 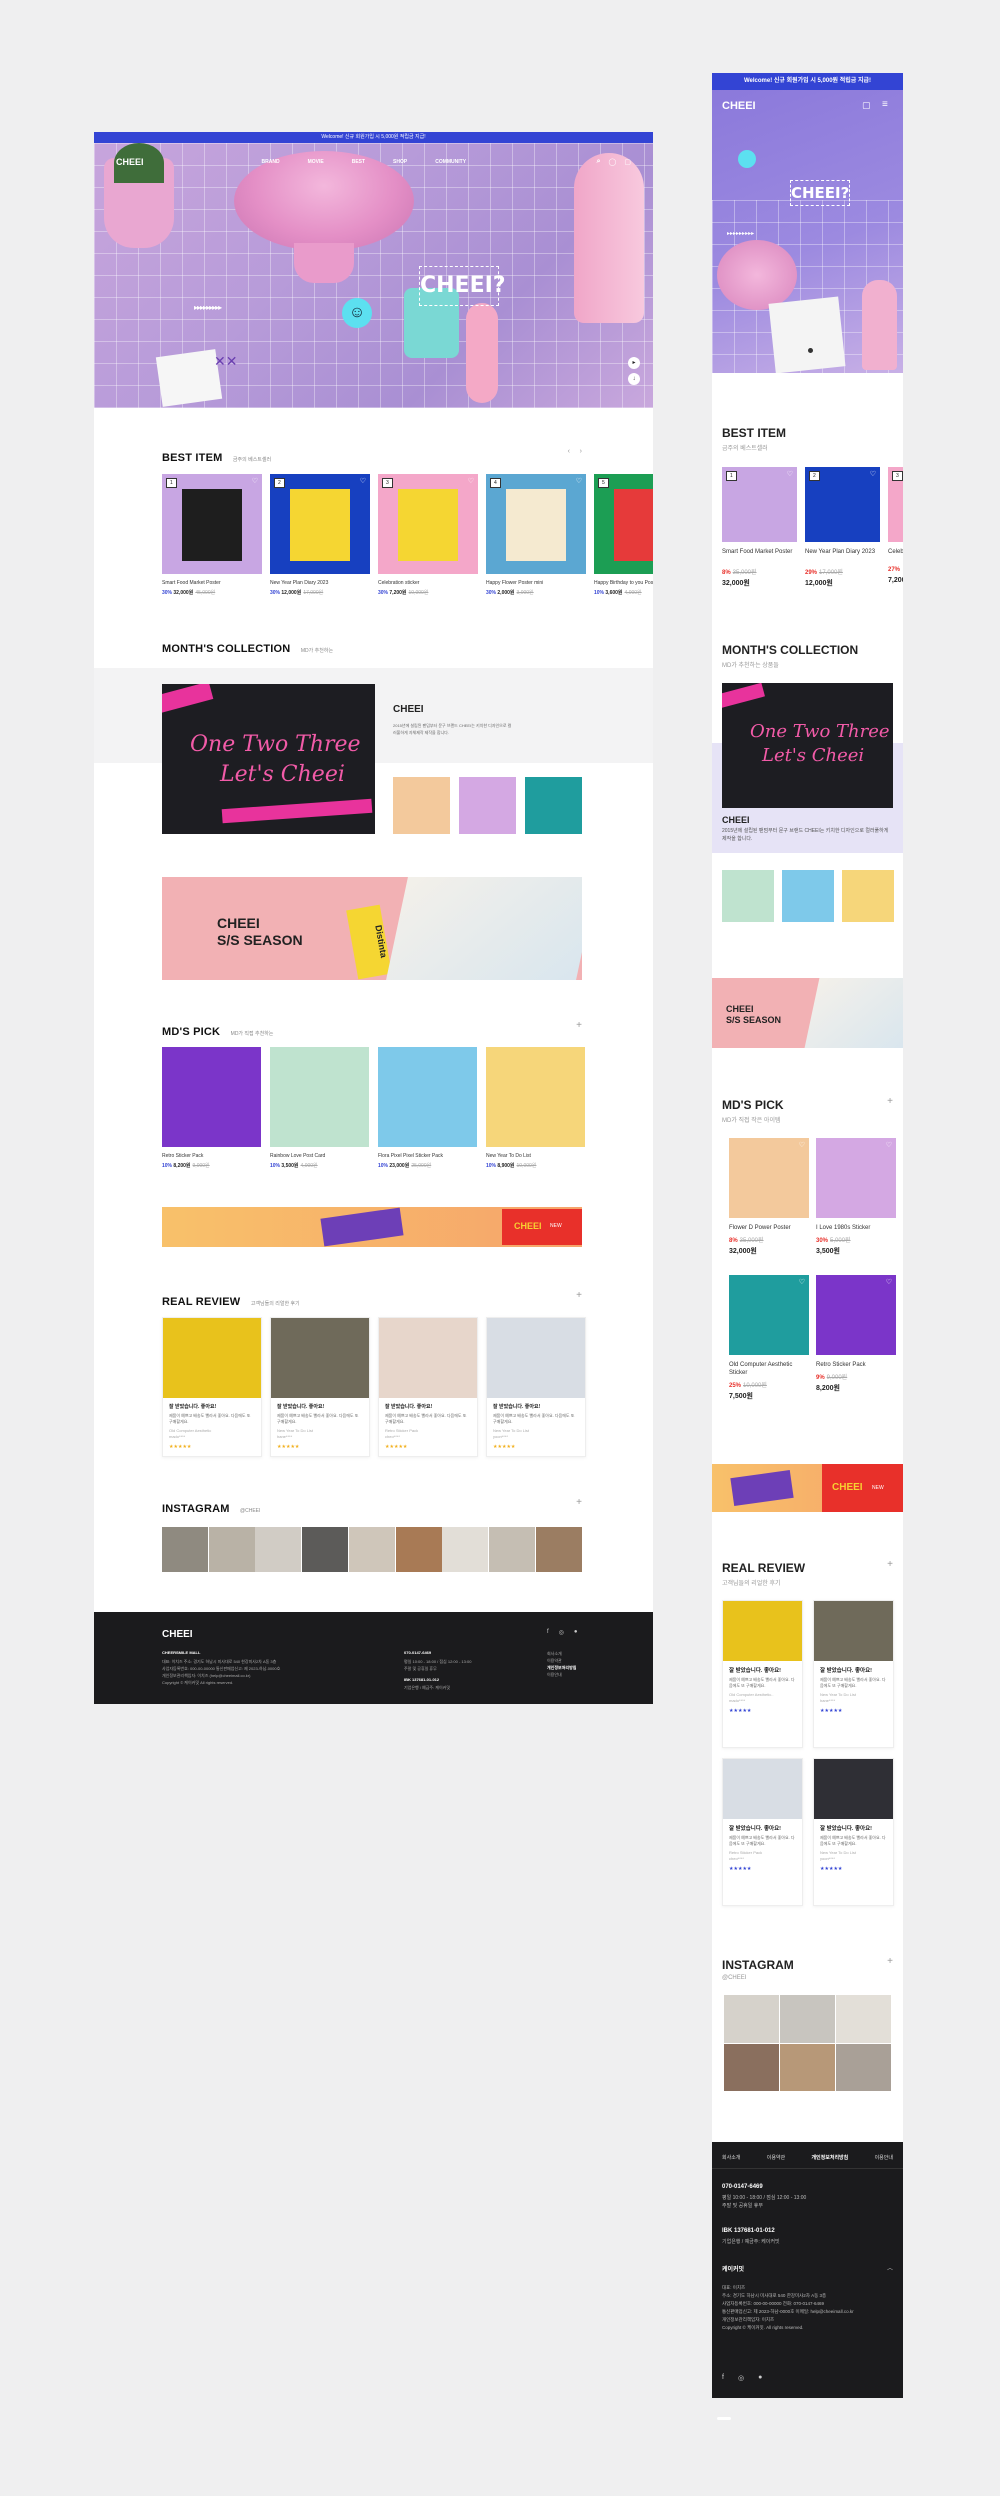 What do you see at coordinates (579, 1025) in the screenshot?
I see `md-more-icon: +` at bounding box center [579, 1025].